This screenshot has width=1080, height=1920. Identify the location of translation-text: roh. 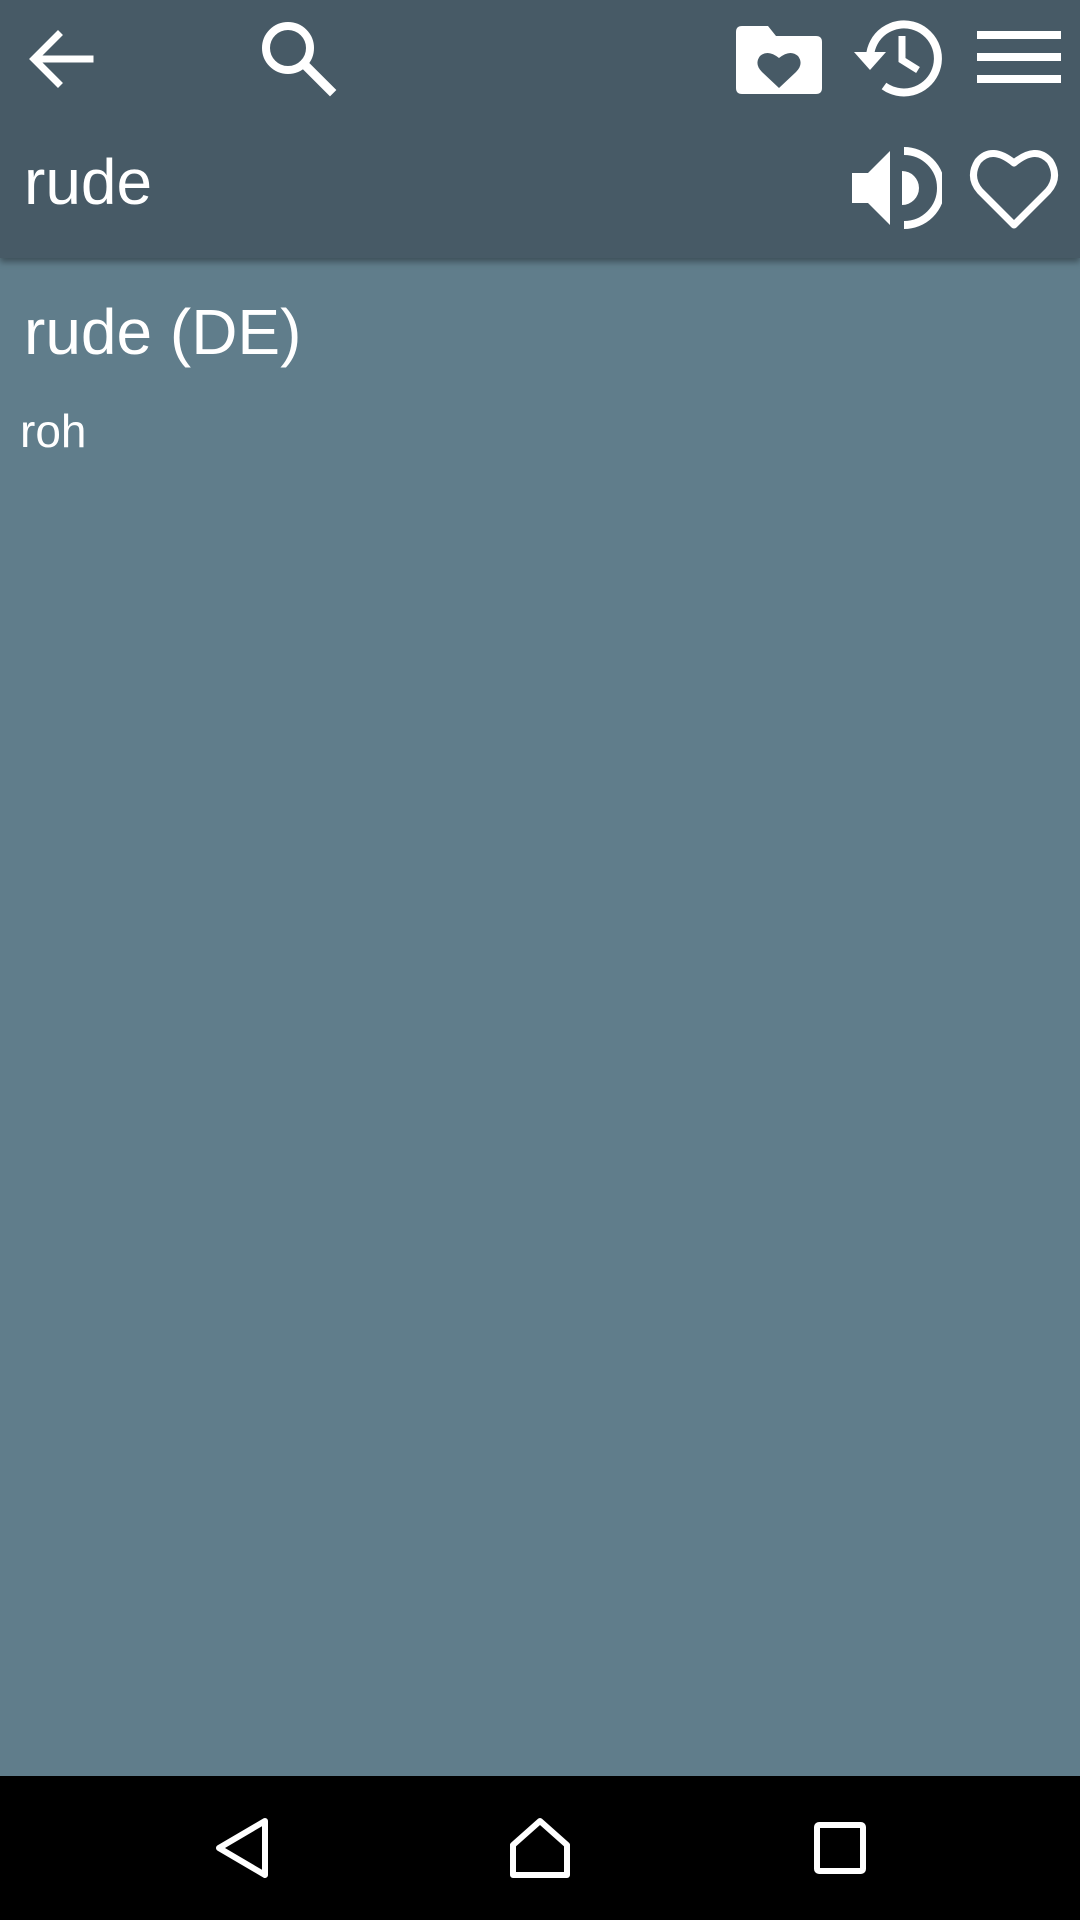
(53, 431).